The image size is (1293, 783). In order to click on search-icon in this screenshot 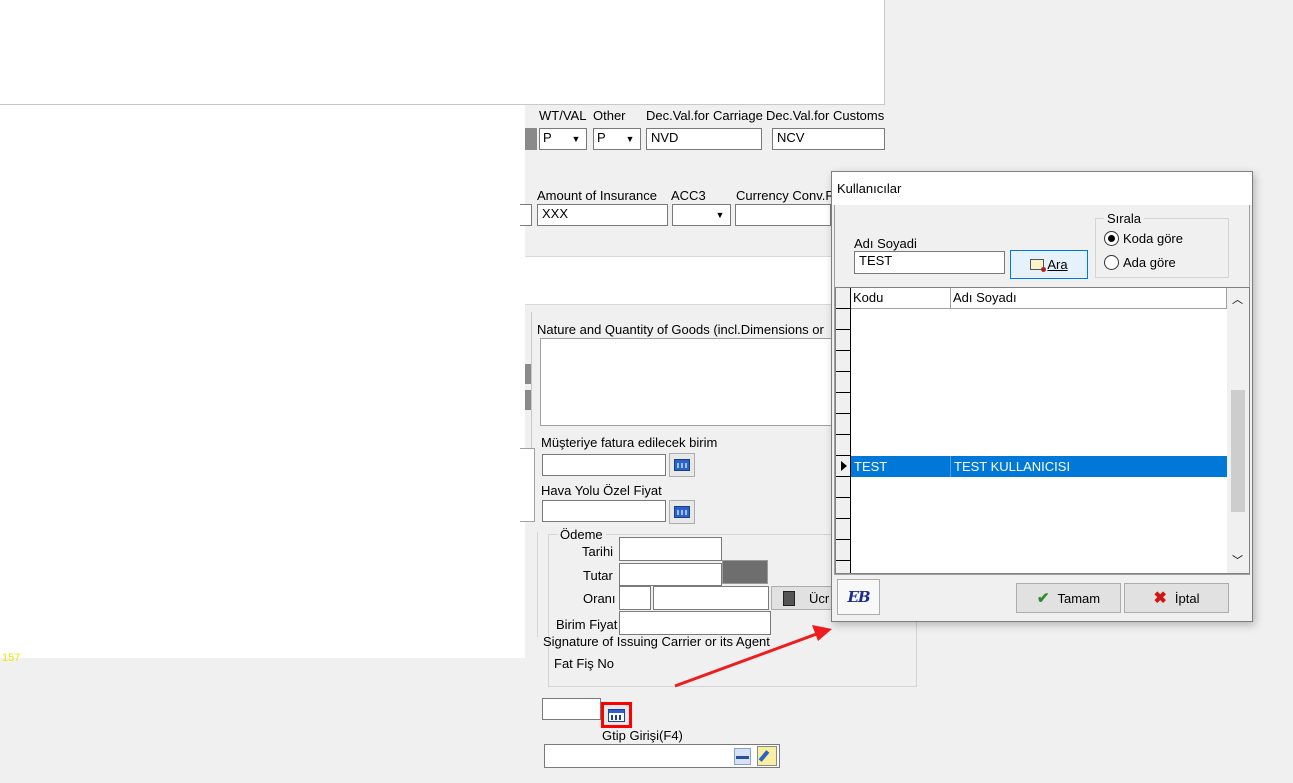, I will do `click(1038, 265)`.